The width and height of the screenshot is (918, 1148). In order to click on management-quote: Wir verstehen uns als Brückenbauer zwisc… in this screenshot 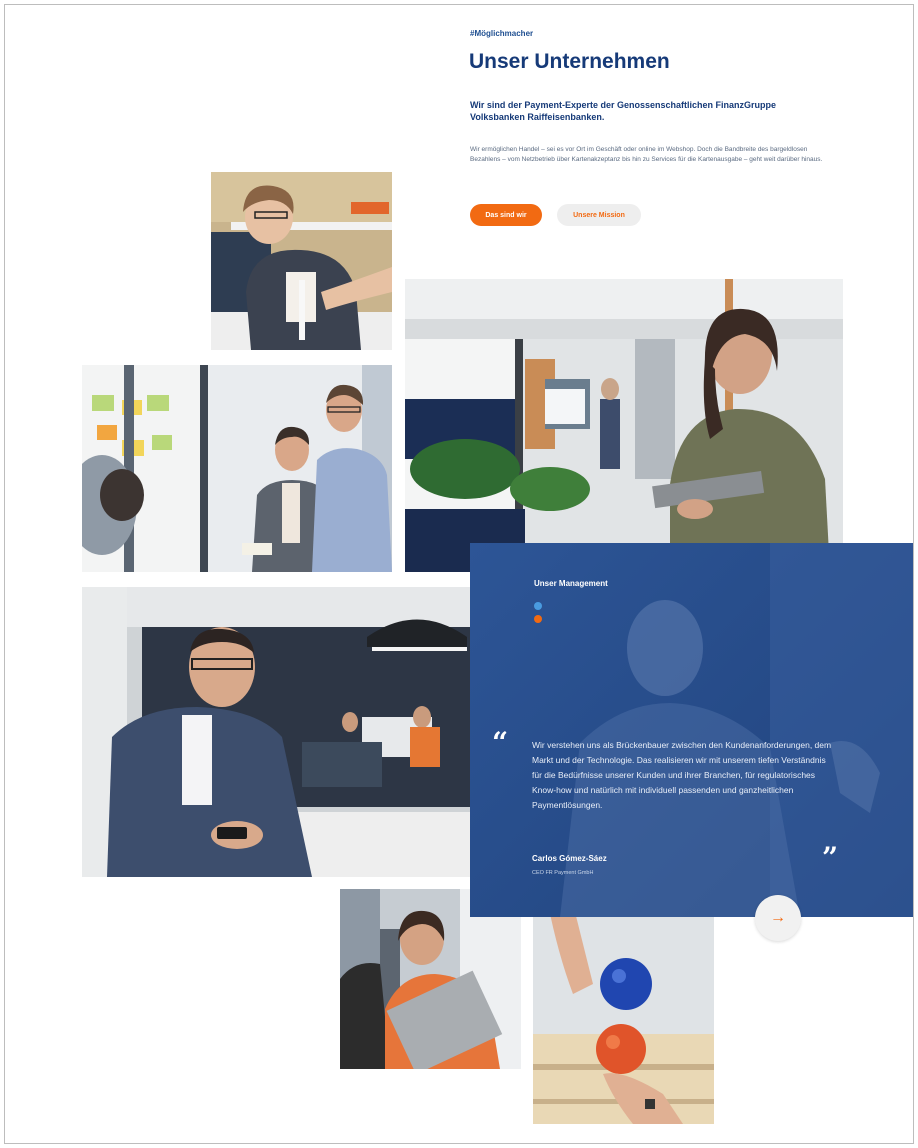, I will do `click(682, 775)`.